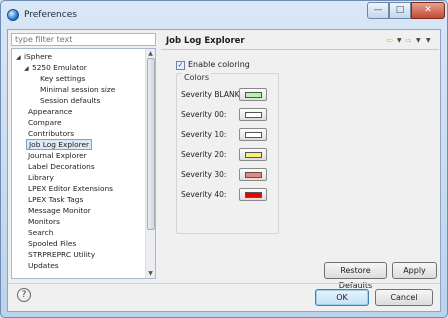  I want to click on severity-label: Severity 10:, so click(204, 134).